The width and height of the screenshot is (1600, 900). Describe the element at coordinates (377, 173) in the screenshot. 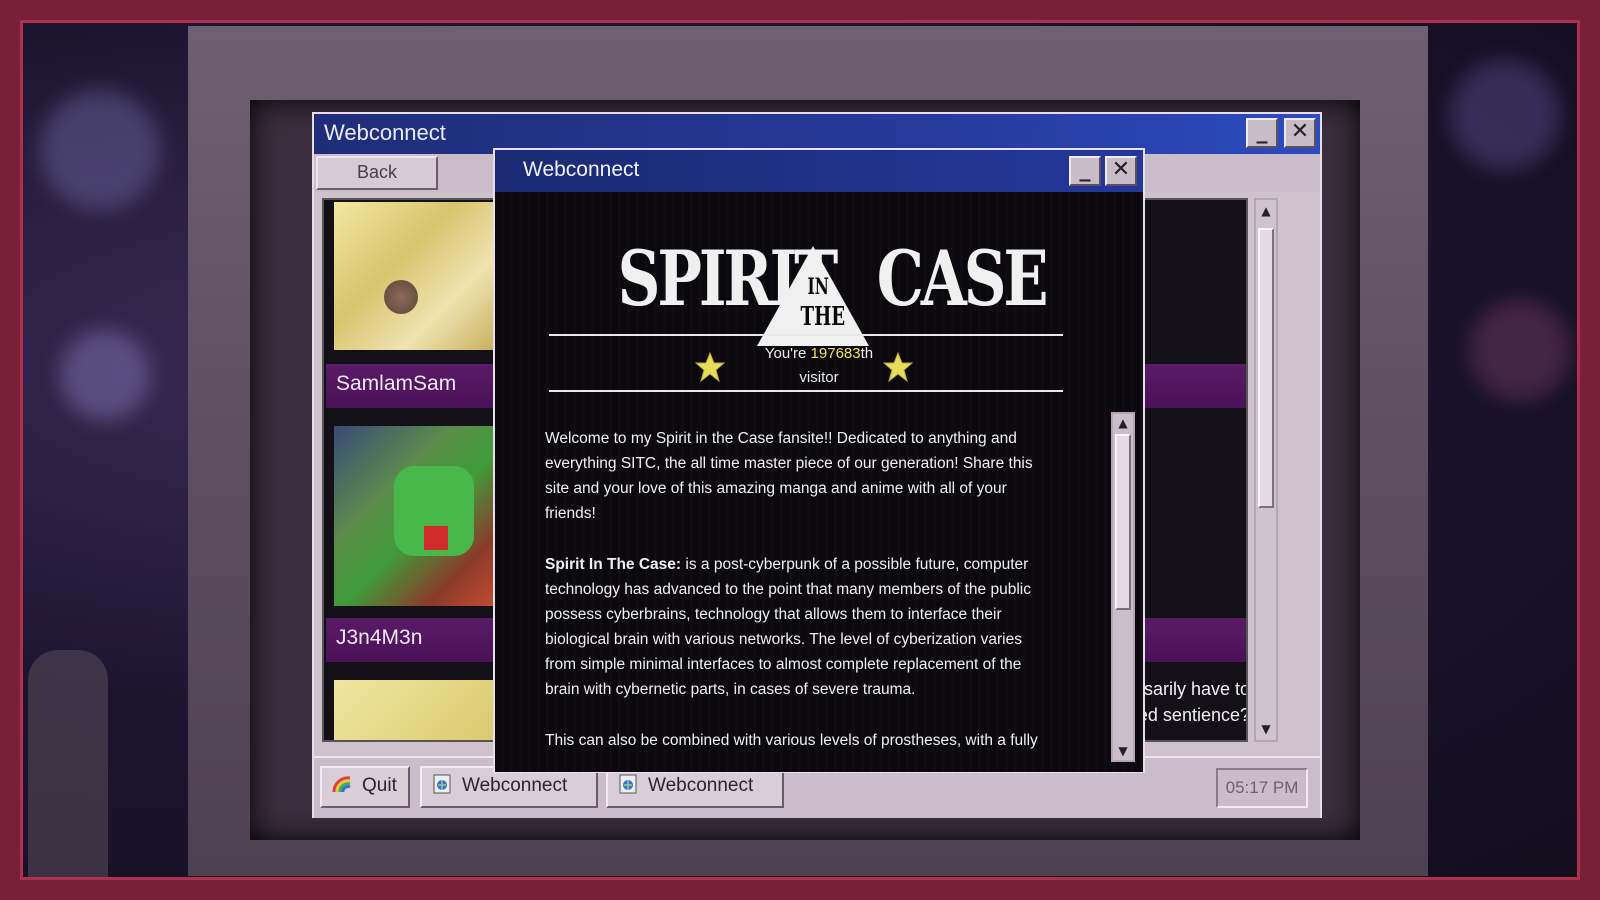

I see `back-button: Back` at that location.